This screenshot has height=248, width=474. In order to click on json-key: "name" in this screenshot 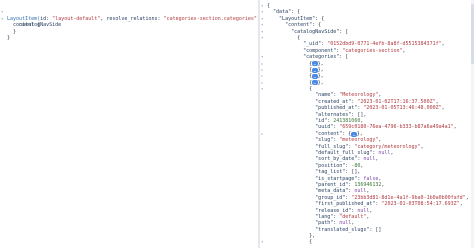, I will do `click(324, 95)`.